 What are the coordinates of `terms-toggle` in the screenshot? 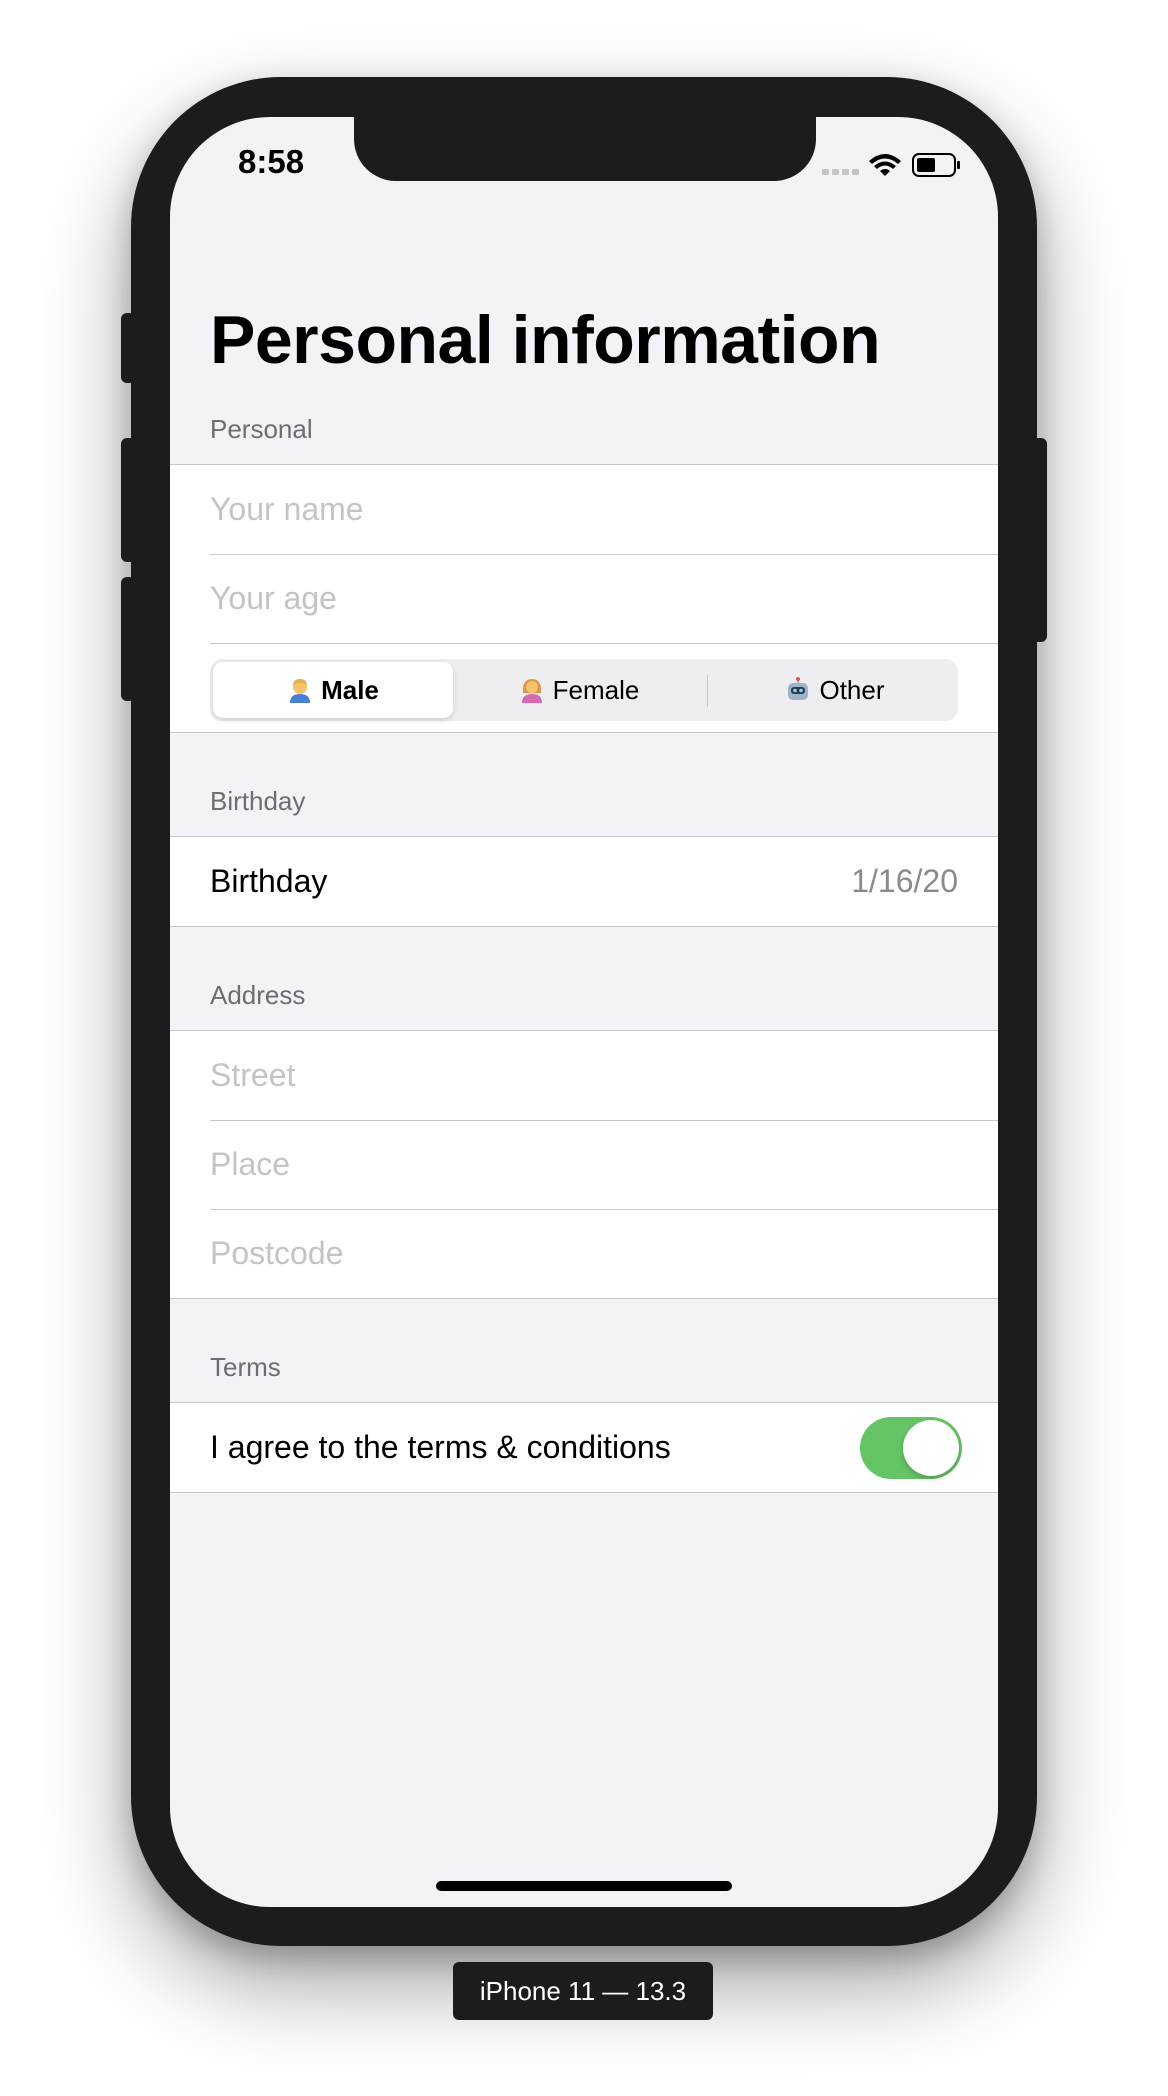 It's located at (911, 1448).